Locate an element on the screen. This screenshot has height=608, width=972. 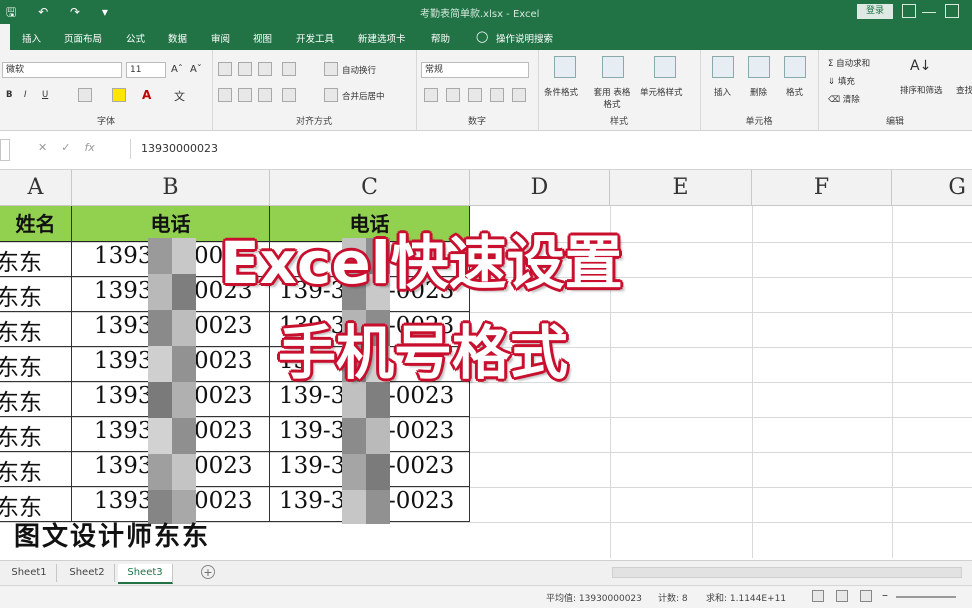
insert-cells-icon is located at coordinates (723, 67).